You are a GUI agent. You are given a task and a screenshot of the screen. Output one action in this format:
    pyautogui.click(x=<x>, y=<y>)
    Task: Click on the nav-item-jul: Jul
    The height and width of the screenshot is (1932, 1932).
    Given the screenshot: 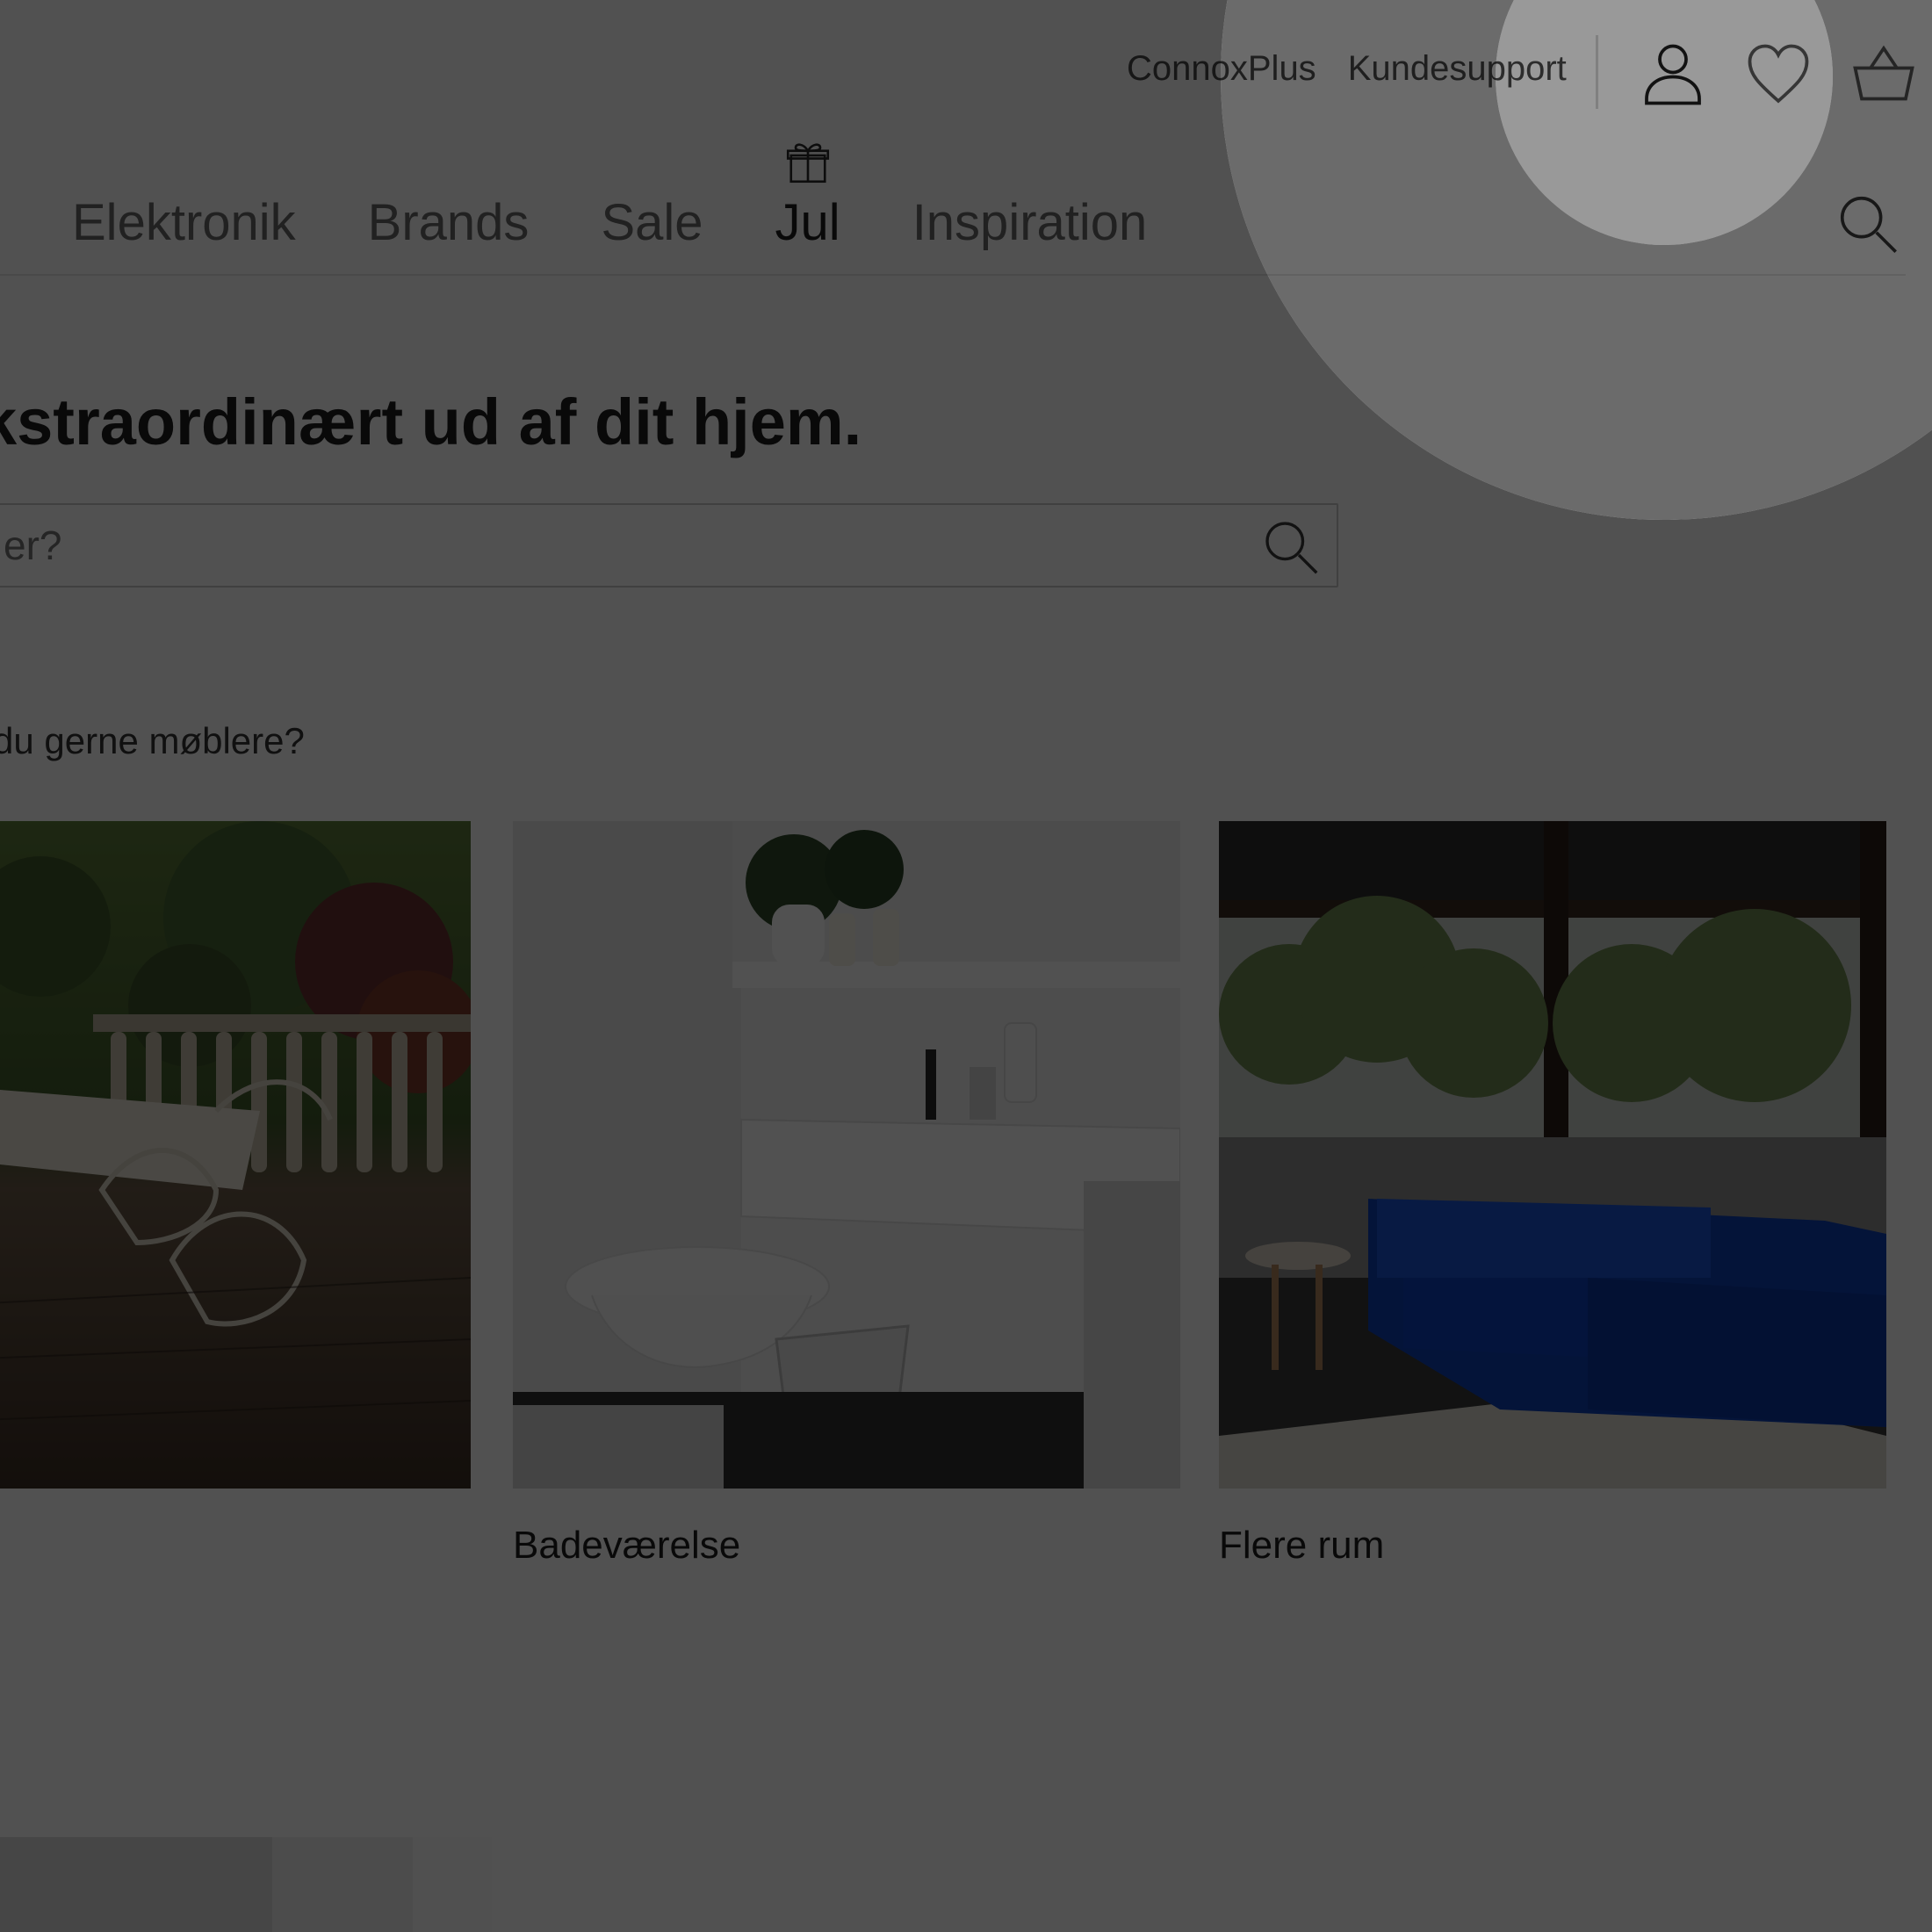 What is the action you would take?
    pyautogui.click(x=808, y=197)
    